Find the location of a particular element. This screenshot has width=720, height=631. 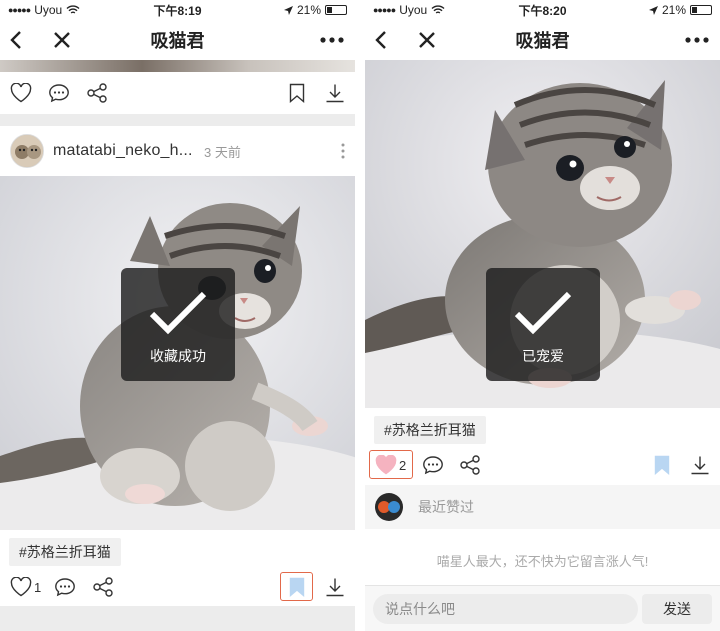

avatar-image is located at coordinates (27, 151).